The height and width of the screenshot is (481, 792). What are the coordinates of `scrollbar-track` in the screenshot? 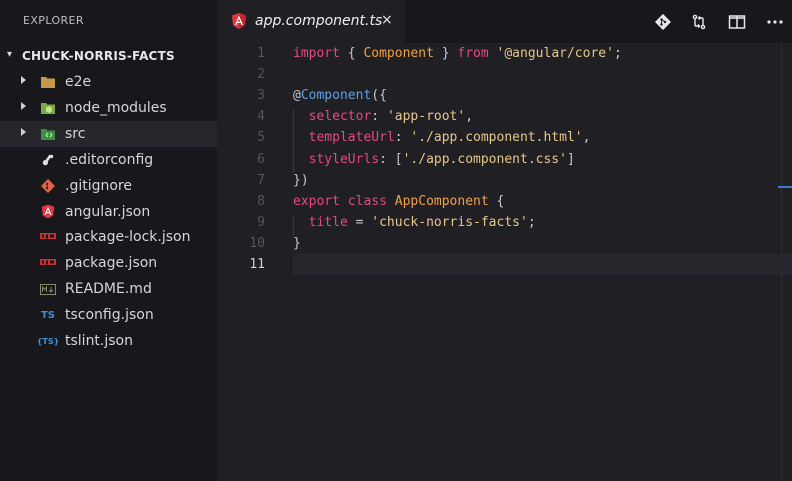 It's located at (781, 262).